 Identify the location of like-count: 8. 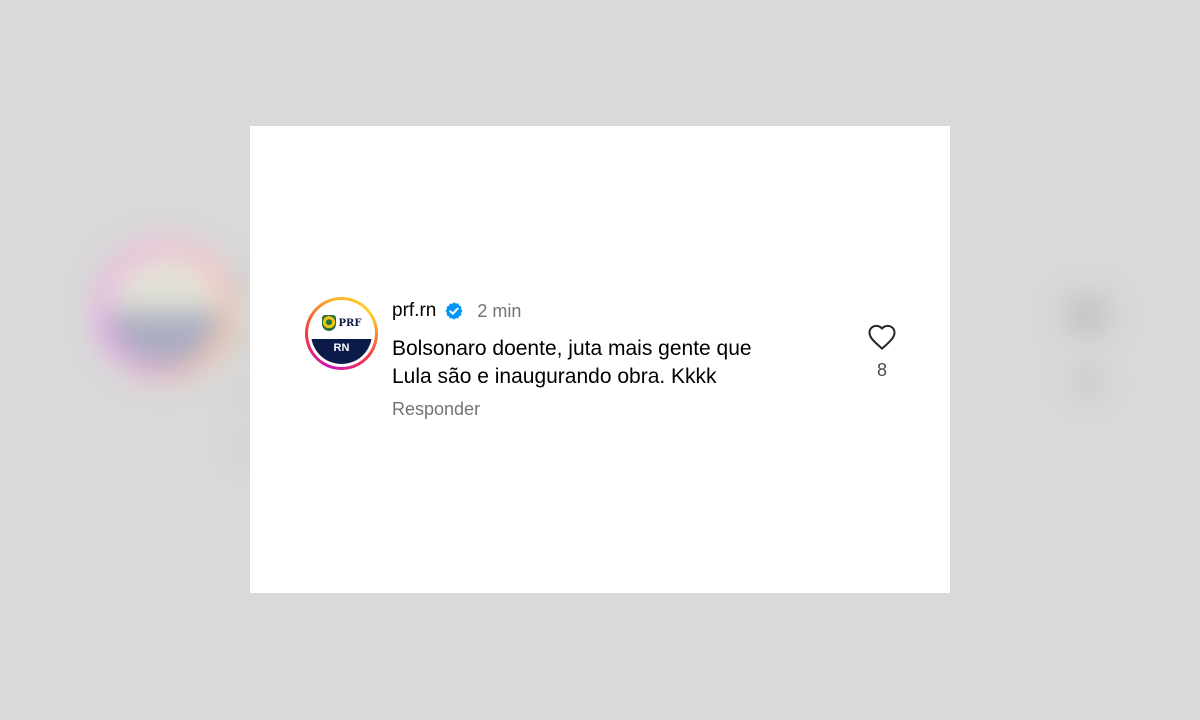
(881, 370).